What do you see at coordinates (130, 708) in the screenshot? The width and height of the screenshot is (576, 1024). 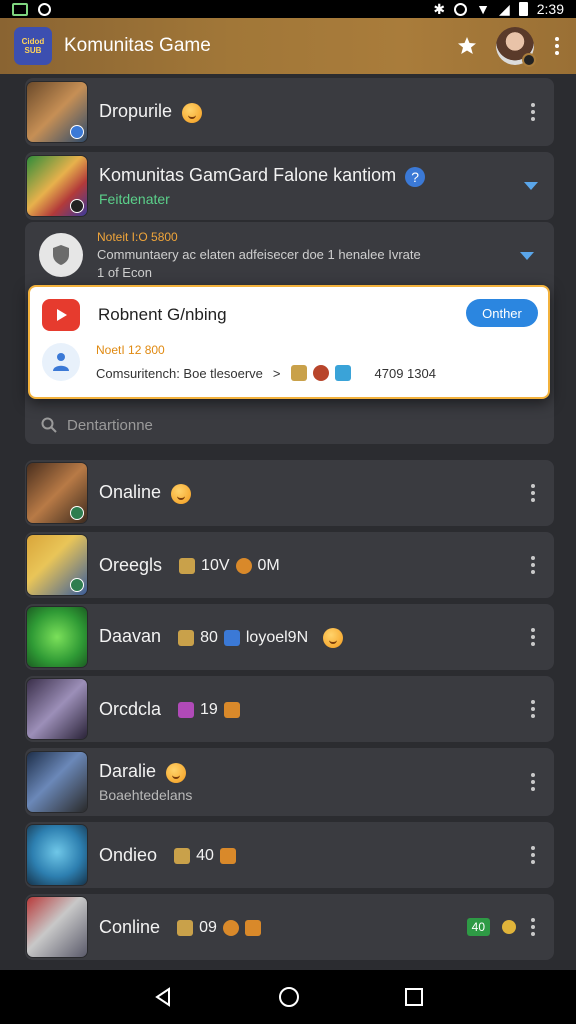 I see `item-title: Orcdcla` at bounding box center [130, 708].